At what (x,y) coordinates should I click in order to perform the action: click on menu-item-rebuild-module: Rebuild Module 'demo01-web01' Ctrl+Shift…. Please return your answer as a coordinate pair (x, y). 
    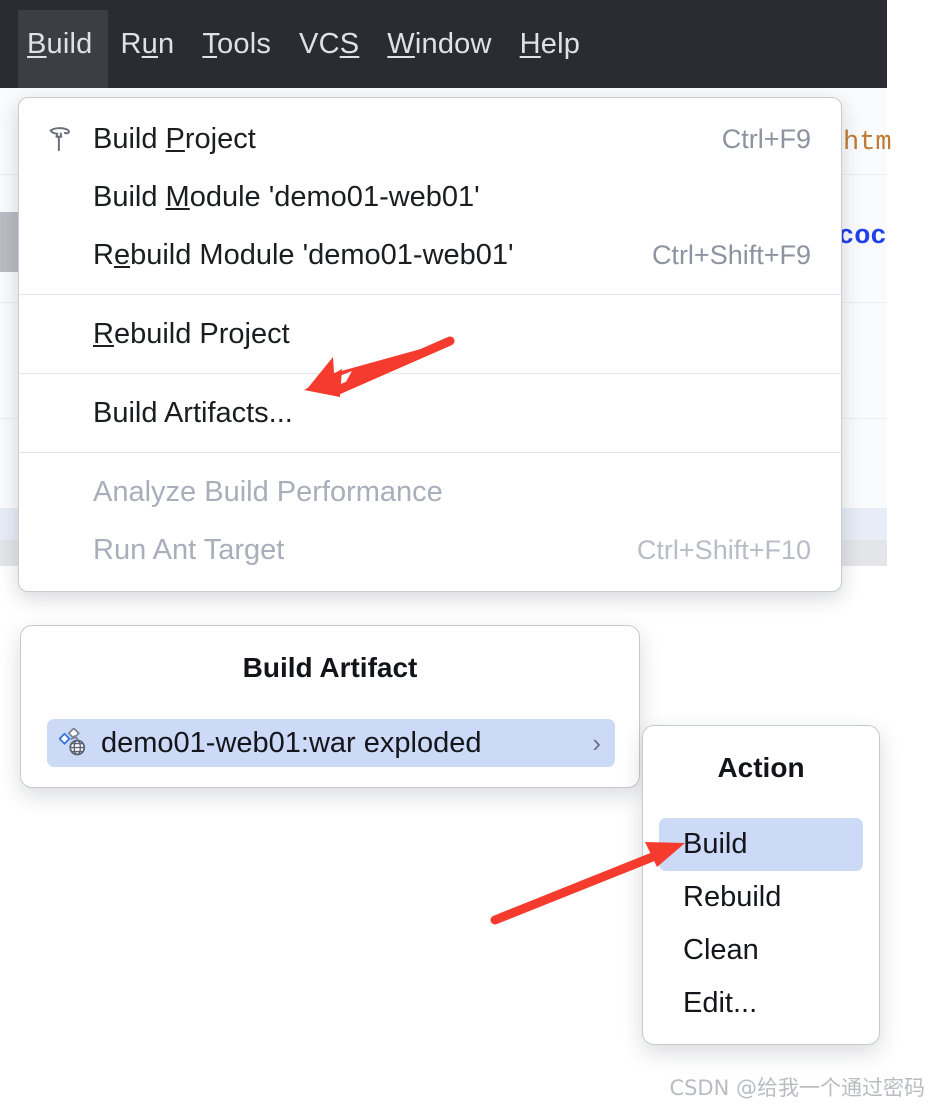
    Looking at the image, I should click on (430, 255).